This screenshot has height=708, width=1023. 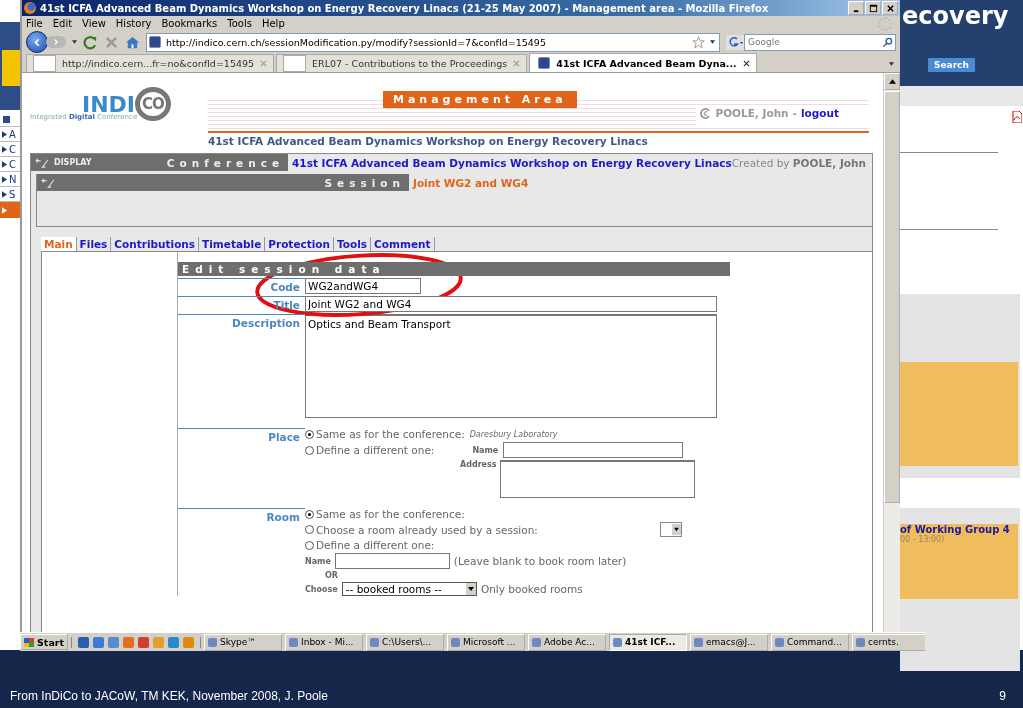 What do you see at coordinates (56, 42) in the screenshot?
I see `forward-button` at bounding box center [56, 42].